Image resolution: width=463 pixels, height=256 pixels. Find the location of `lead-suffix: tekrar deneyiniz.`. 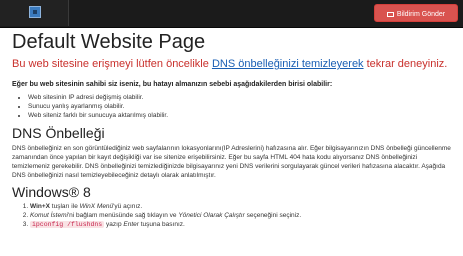

lead-suffix: tekrar deneyiniz. is located at coordinates (405, 64).